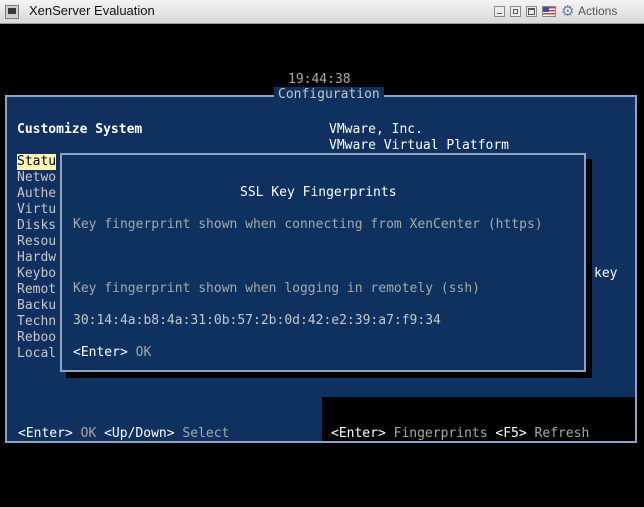  Describe the element at coordinates (12, 12) in the screenshot. I see `app-icon` at that location.